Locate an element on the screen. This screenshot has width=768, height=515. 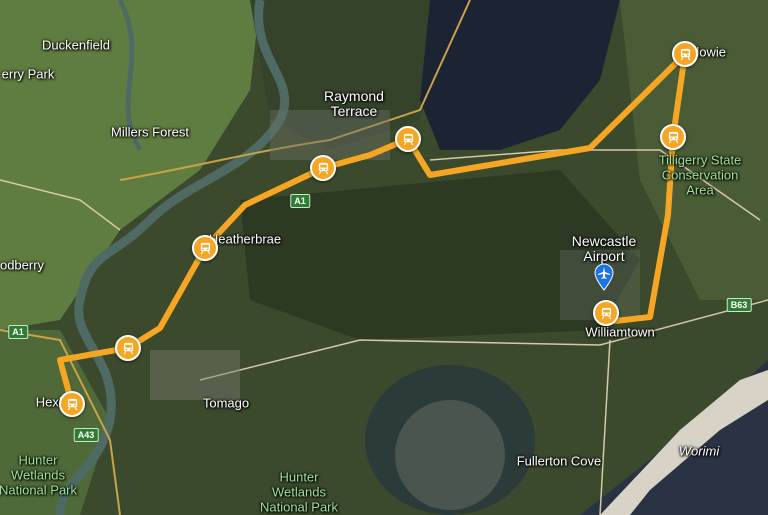
place-label: Williamtown is located at coordinates (620, 332).